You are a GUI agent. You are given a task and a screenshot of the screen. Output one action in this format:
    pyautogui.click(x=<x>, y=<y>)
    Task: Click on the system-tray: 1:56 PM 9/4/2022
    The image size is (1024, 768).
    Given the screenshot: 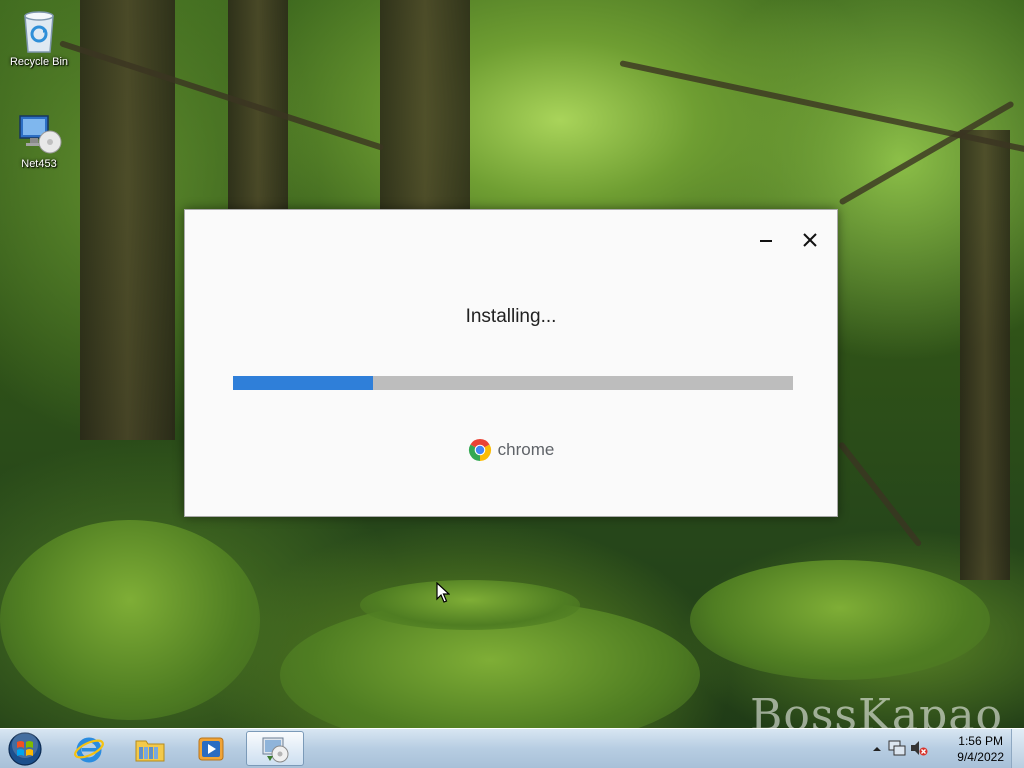 What is the action you would take?
    pyautogui.click(x=944, y=748)
    